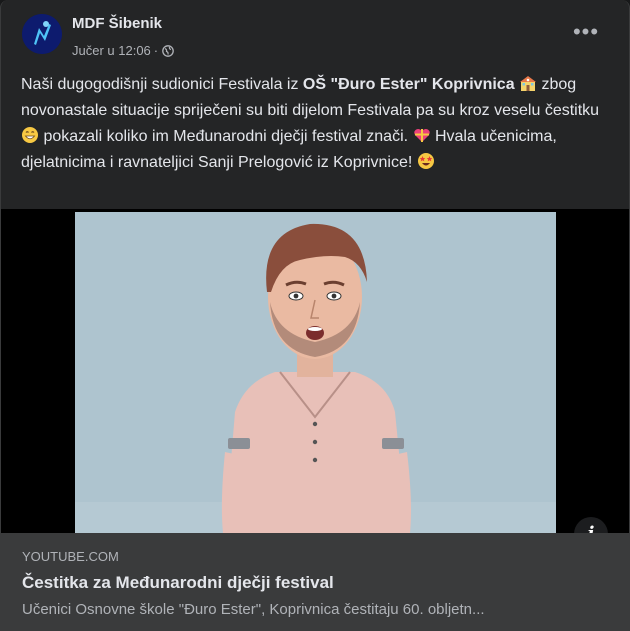 The image size is (630, 631). Describe the element at coordinates (408, 84) in the screenshot. I see `message-school-name: OŠ "Đuro Ester" Koprivnica` at that location.